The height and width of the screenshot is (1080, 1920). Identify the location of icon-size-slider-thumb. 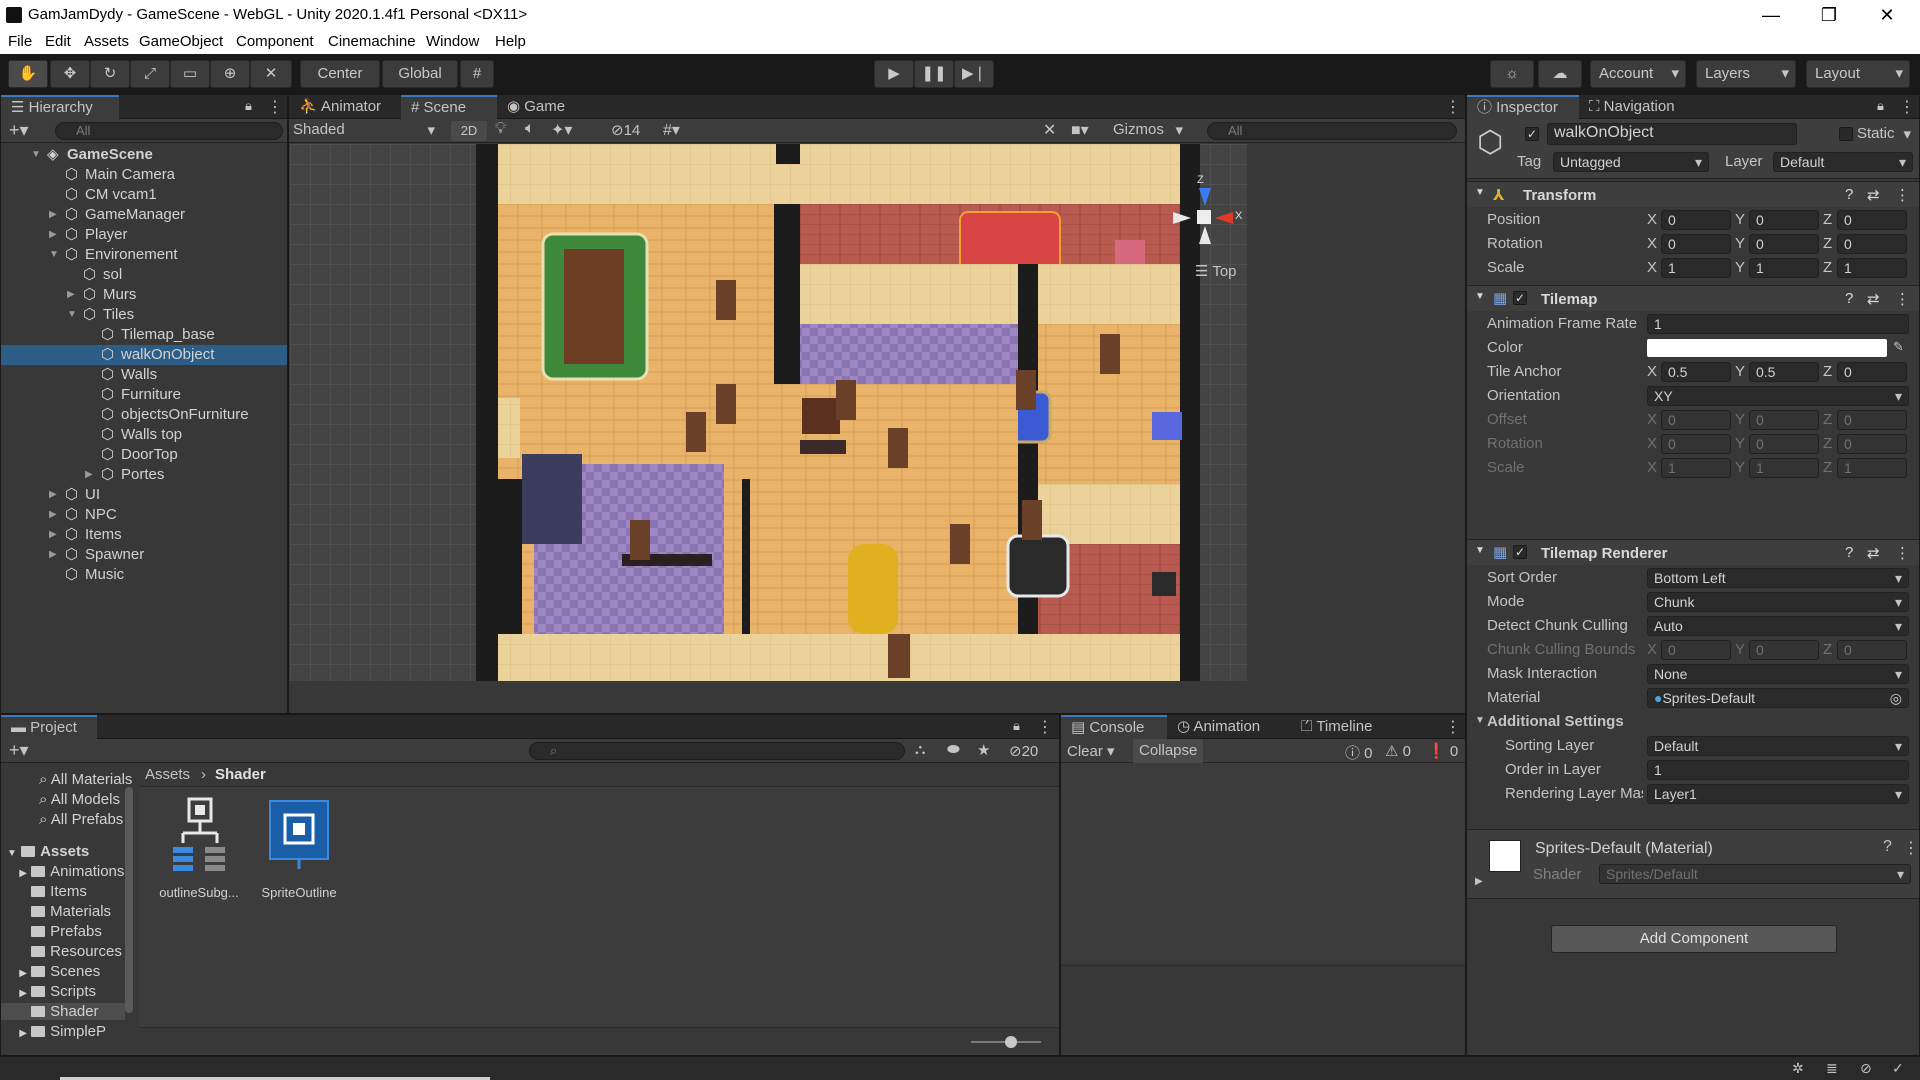
(1011, 1042).